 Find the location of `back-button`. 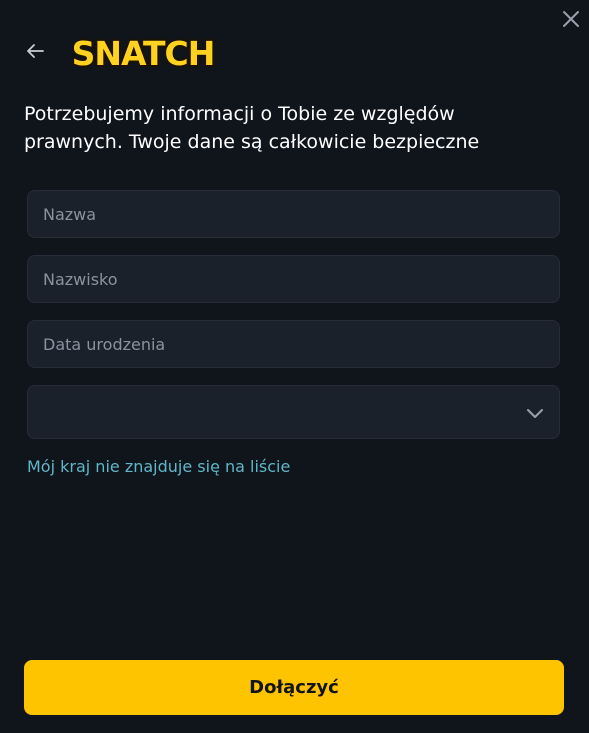

back-button is located at coordinates (35, 51).